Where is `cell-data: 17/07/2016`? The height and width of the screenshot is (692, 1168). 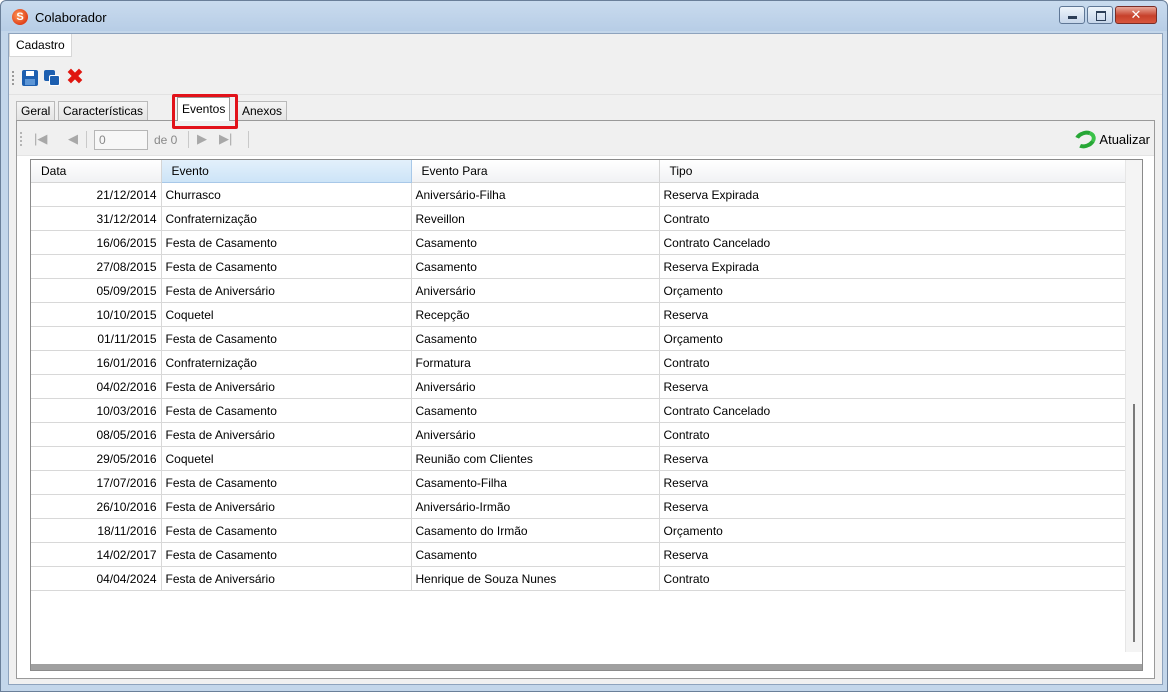
cell-data: 17/07/2016 is located at coordinates (96, 482).